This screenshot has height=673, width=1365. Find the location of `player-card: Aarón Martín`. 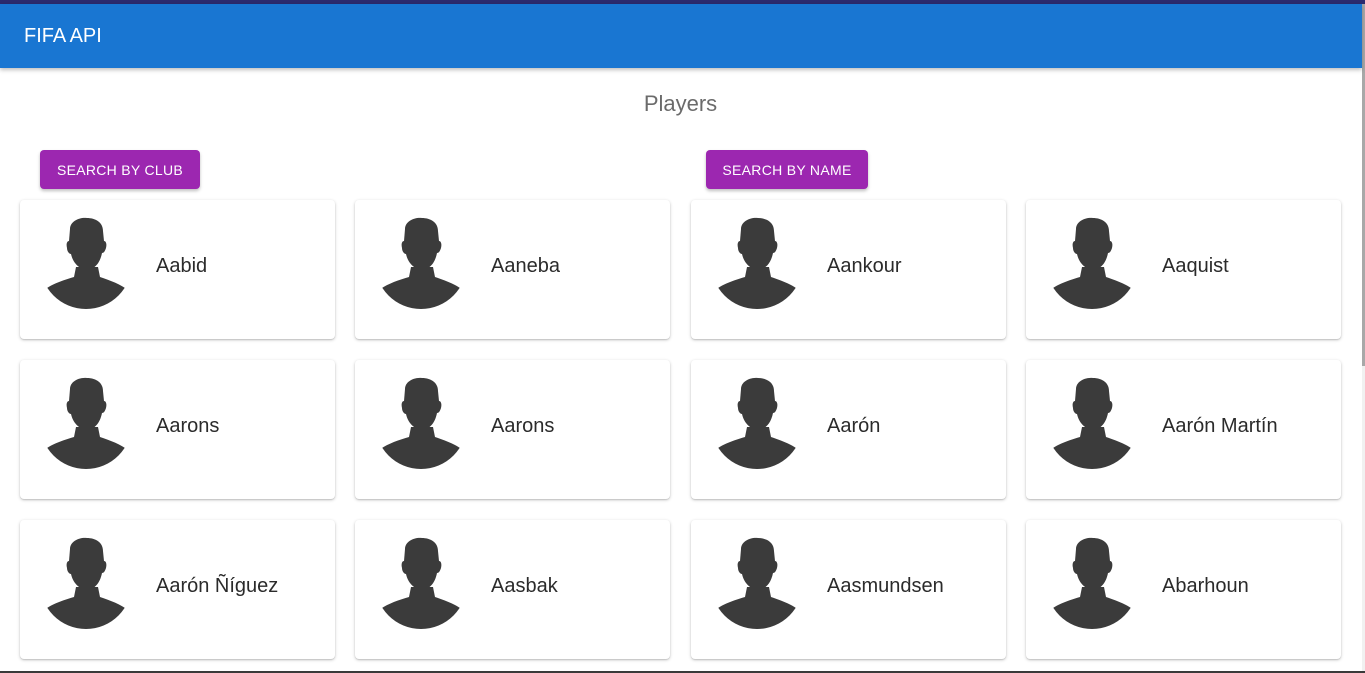

player-card: Aarón Martín is located at coordinates (1183, 429).